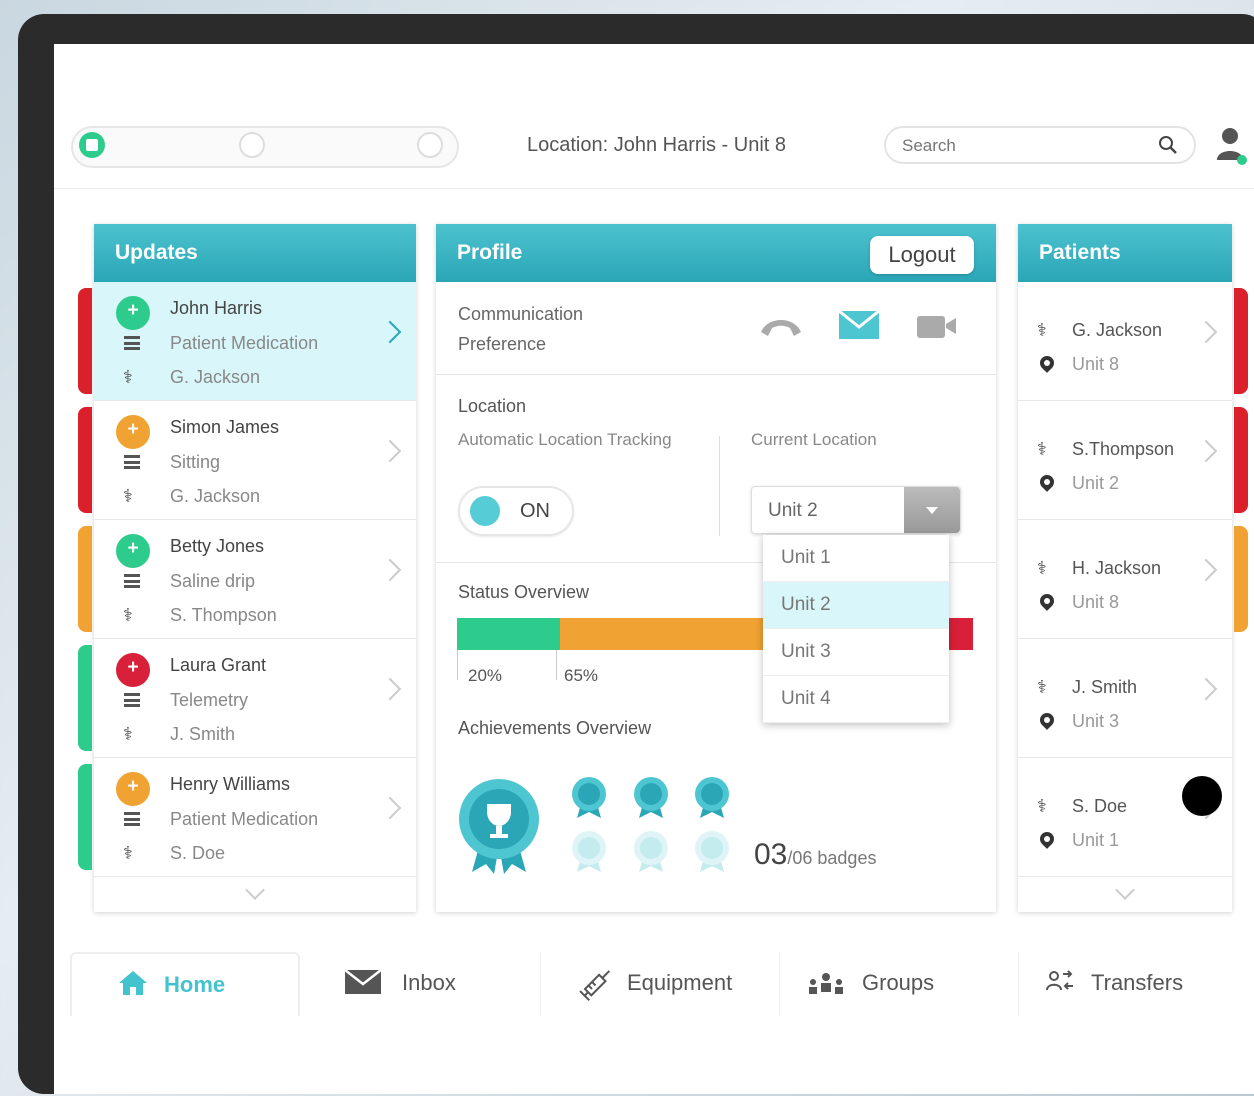  I want to click on unit-option: Unit 4, so click(856, 699).